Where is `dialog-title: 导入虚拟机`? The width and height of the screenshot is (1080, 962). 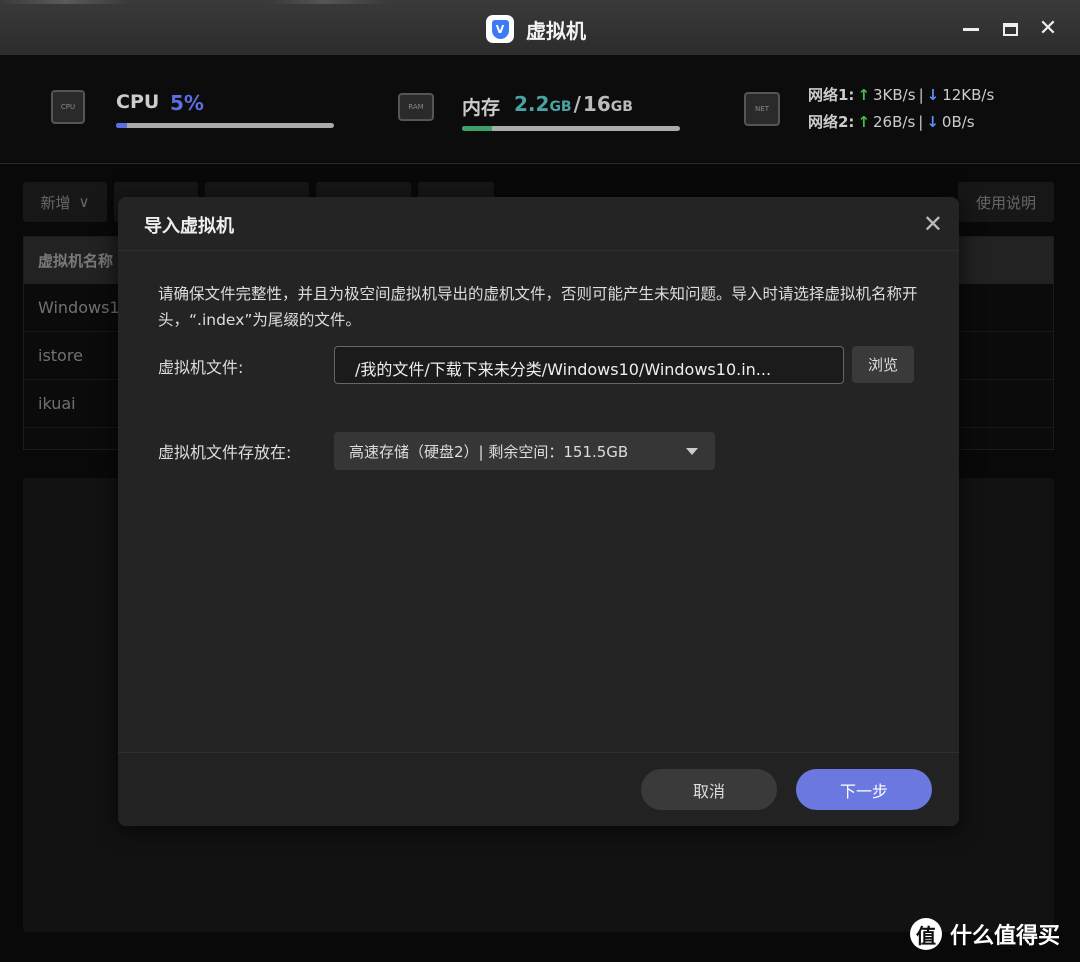
dialog-title: 导入虚拟机 is located at coordinates (189, 225).